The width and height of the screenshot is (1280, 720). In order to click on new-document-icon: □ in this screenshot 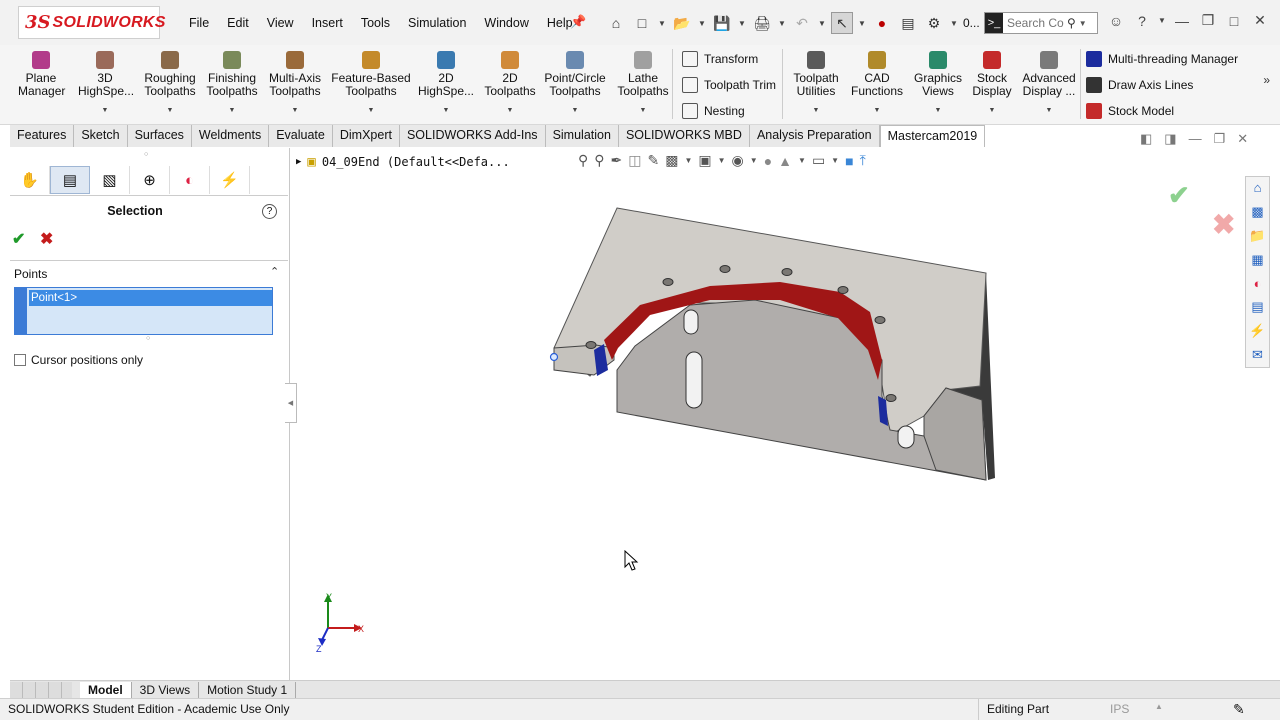, I will do `click(642, 23)`.